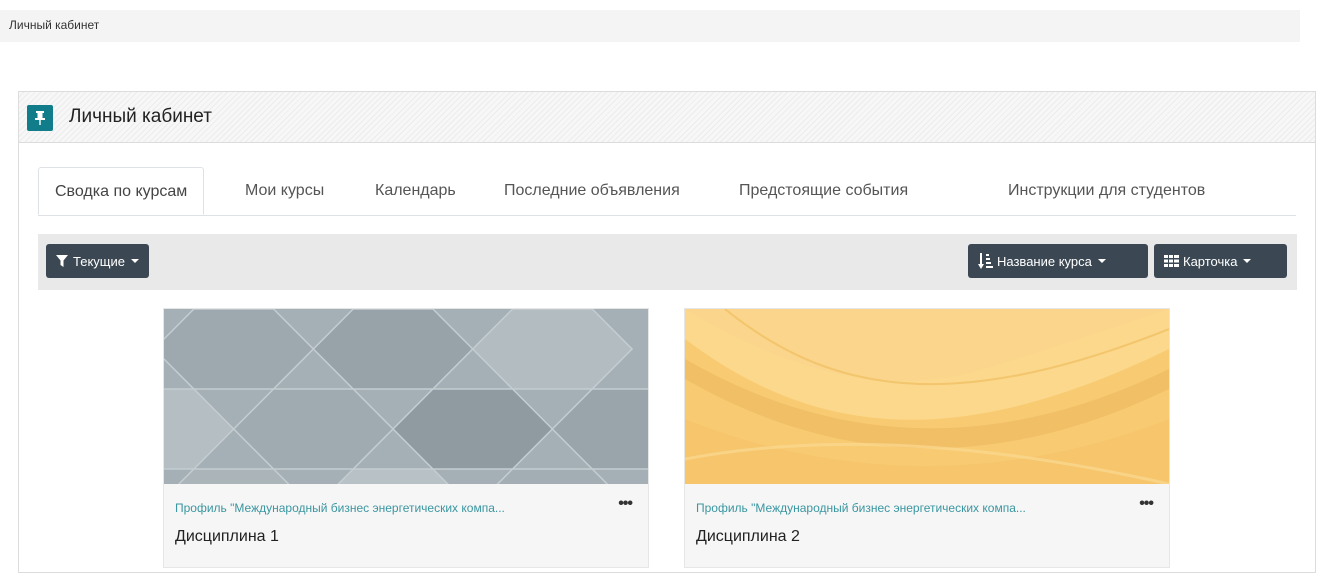 The image size is (1319, 573). Describe the element at coordinates (650, 26) in the screenshot. I see `breadcrumb: Личный кабинет` at that location.